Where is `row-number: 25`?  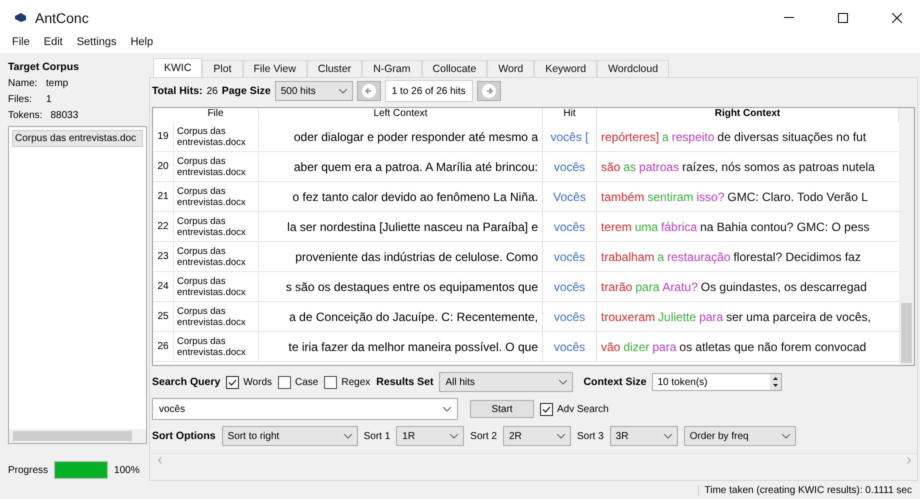 row-number: 25 is located at coordinates (163, 317).